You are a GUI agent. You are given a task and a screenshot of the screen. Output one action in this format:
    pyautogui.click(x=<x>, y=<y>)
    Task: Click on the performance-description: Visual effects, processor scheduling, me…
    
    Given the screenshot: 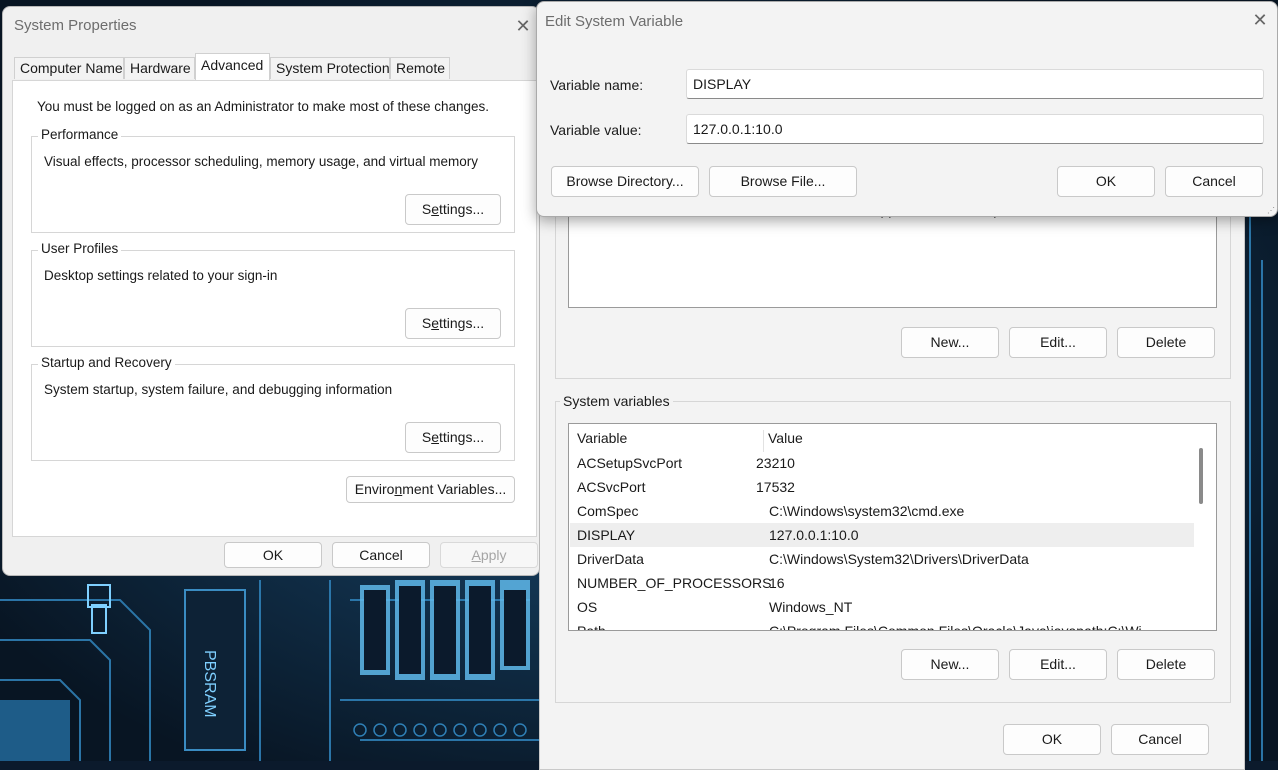 What is the action you would take?
    pyautogui.click(x=261, y=161)
    